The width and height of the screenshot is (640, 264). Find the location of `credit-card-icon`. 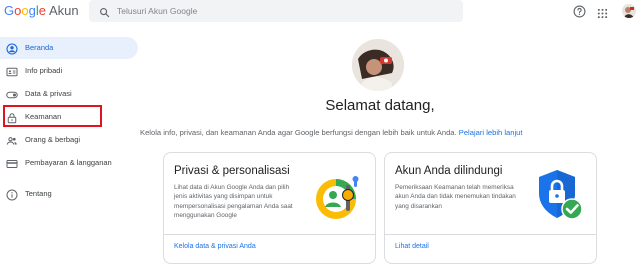

credit-card-icon is located at coordinates (12, 163).